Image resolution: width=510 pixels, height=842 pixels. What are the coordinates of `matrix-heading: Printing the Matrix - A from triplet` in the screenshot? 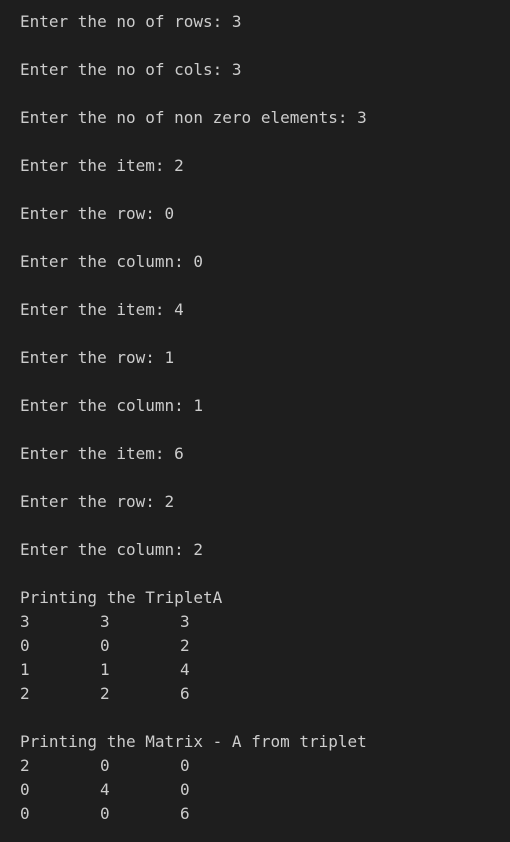 It's located at (193, 741).